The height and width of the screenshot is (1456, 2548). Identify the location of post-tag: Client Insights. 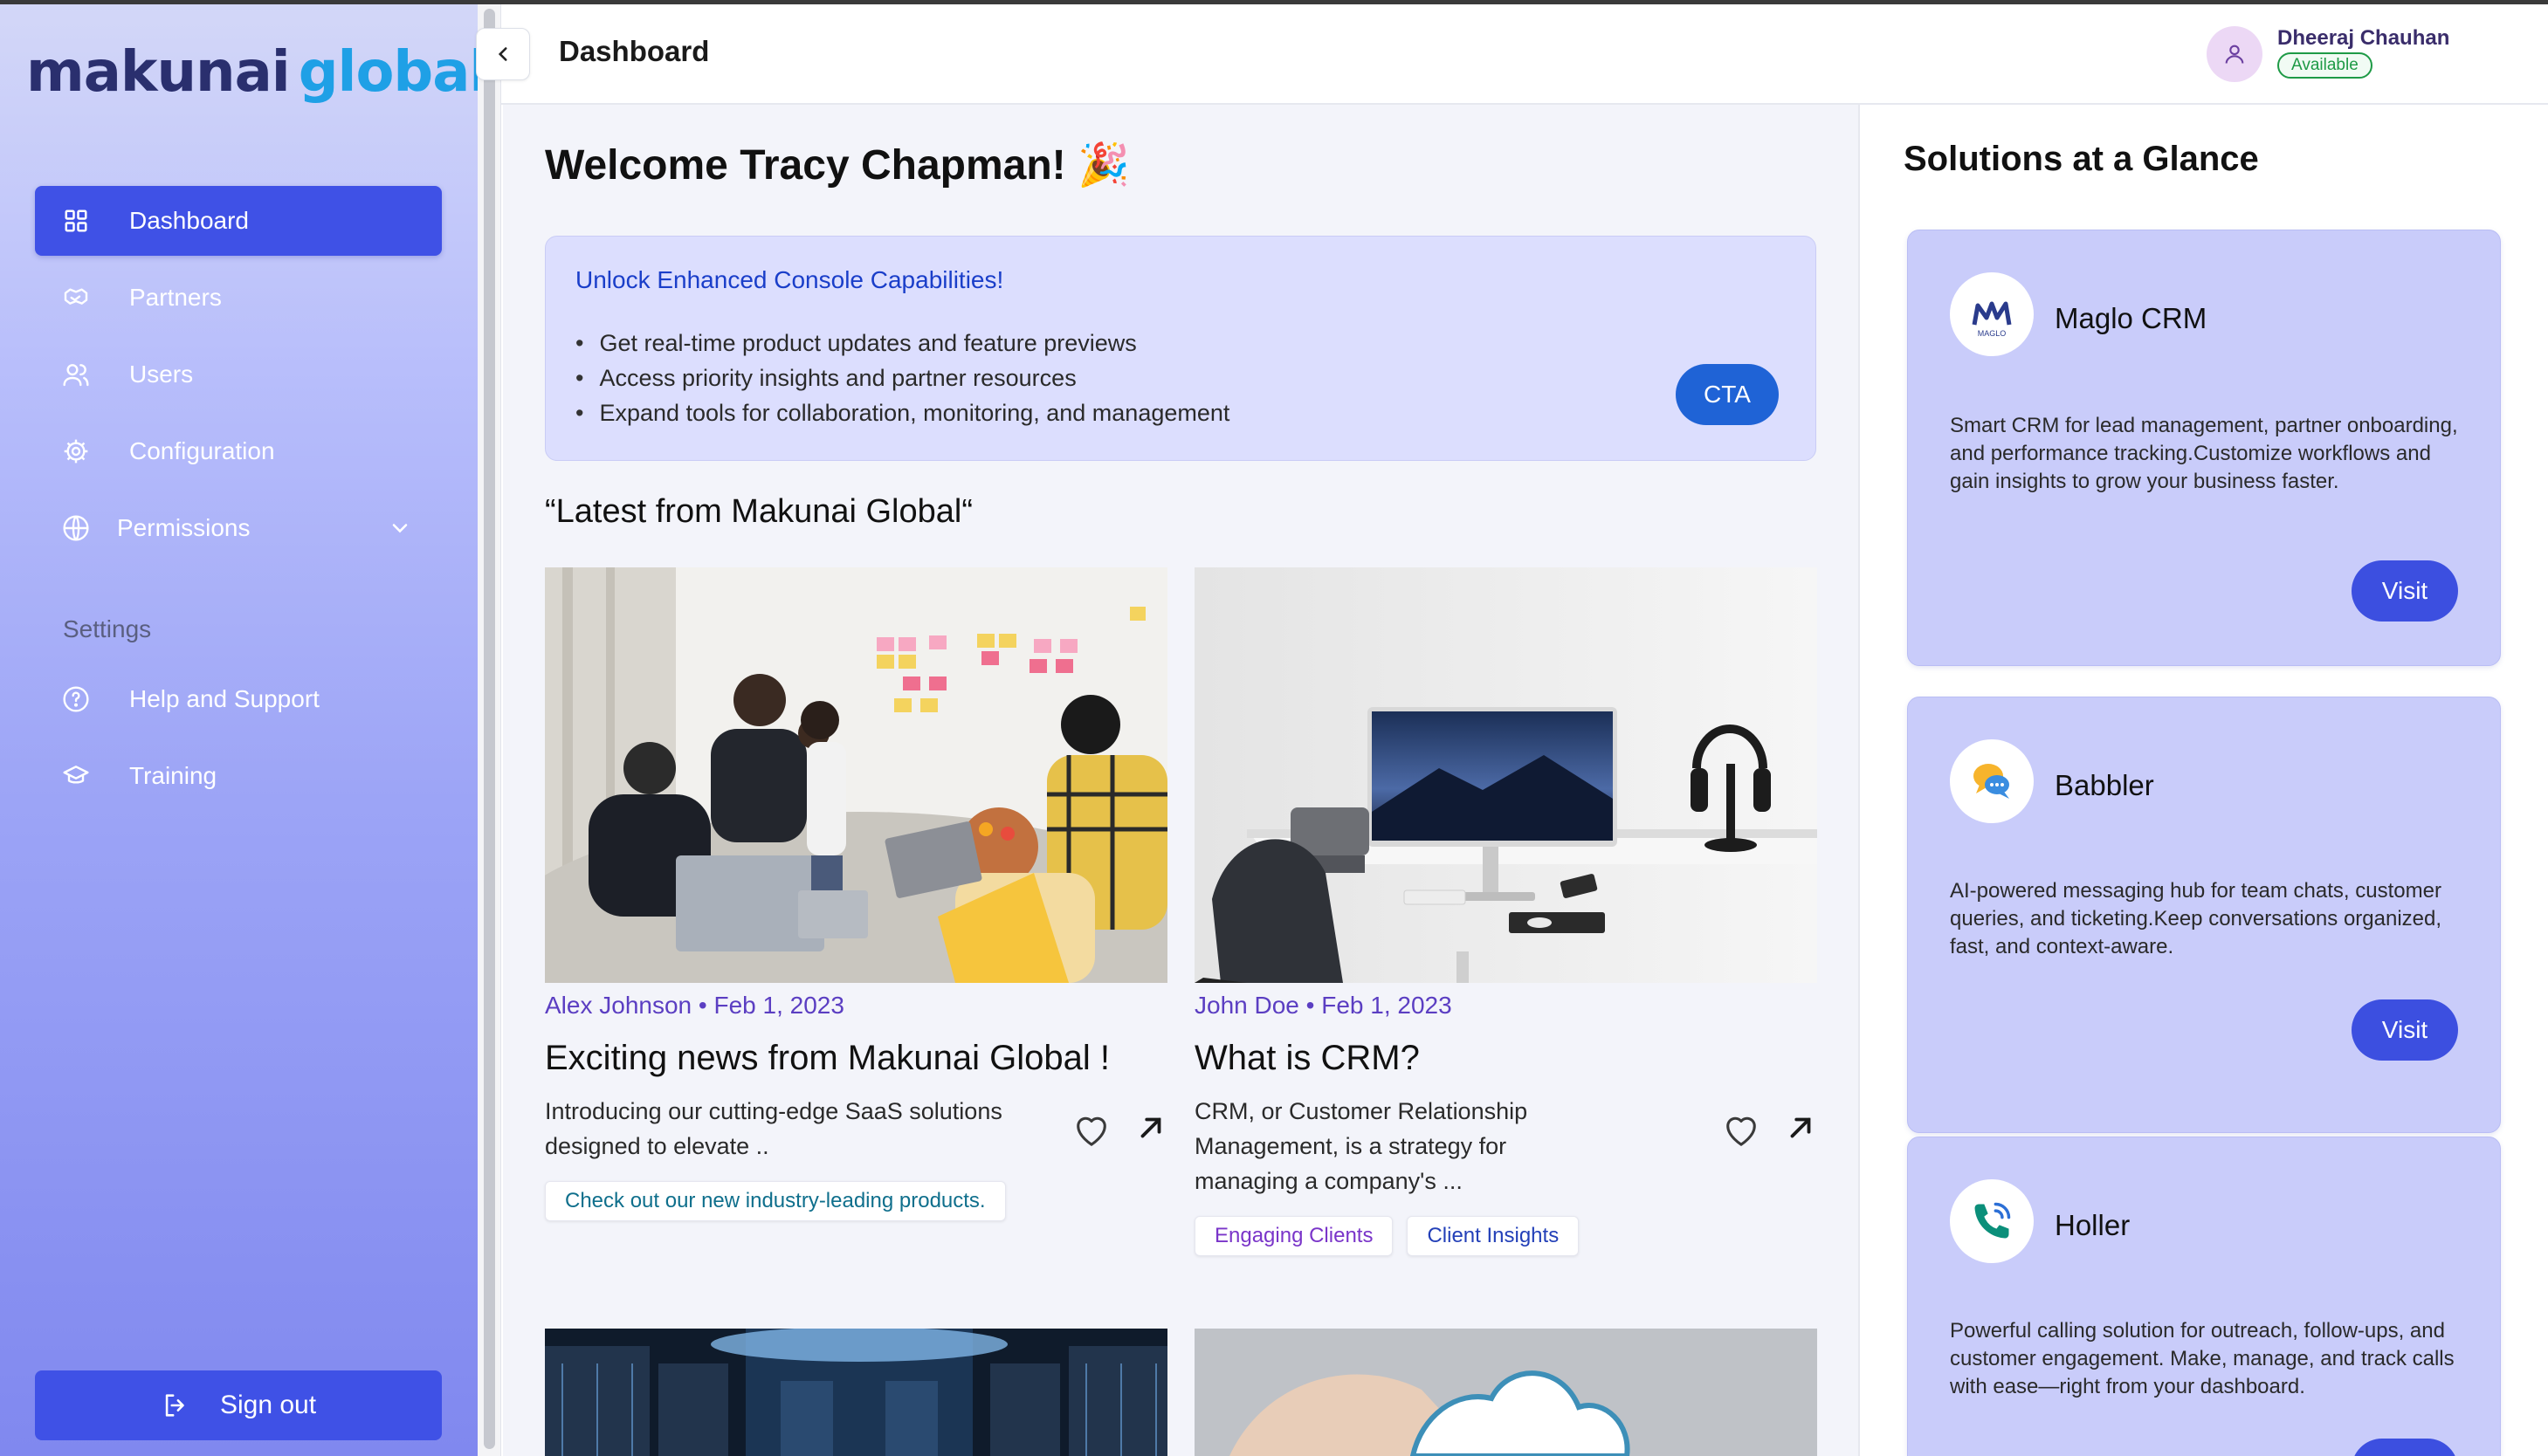
(1493, 1236).